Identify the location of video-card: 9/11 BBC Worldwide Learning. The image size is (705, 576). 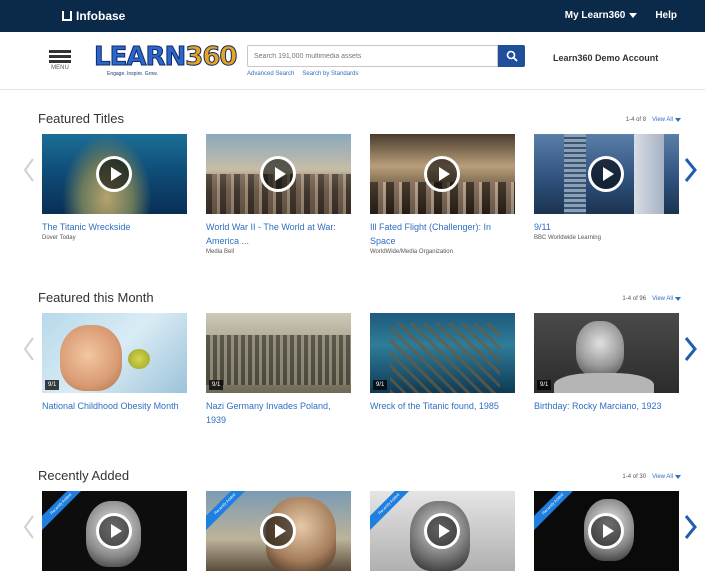
(606, 187).